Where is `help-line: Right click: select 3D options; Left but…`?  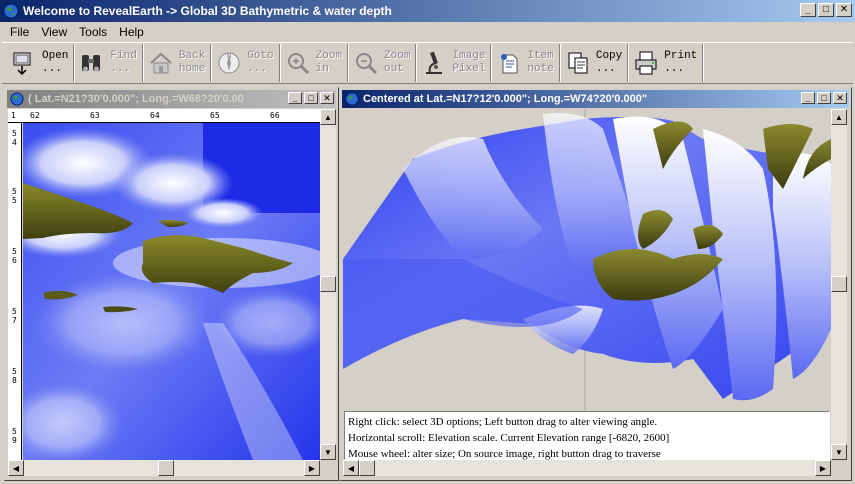
help-line: Right click: select 3D options; Left but… is located at coordinates (503, 422).